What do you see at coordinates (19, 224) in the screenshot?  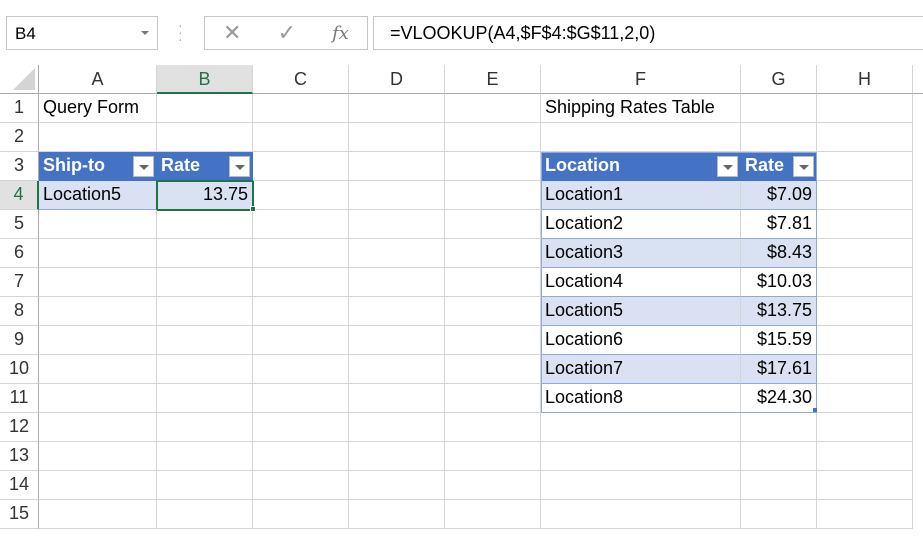 I see `row-header-5: 5` at bounding box center [19, 224].